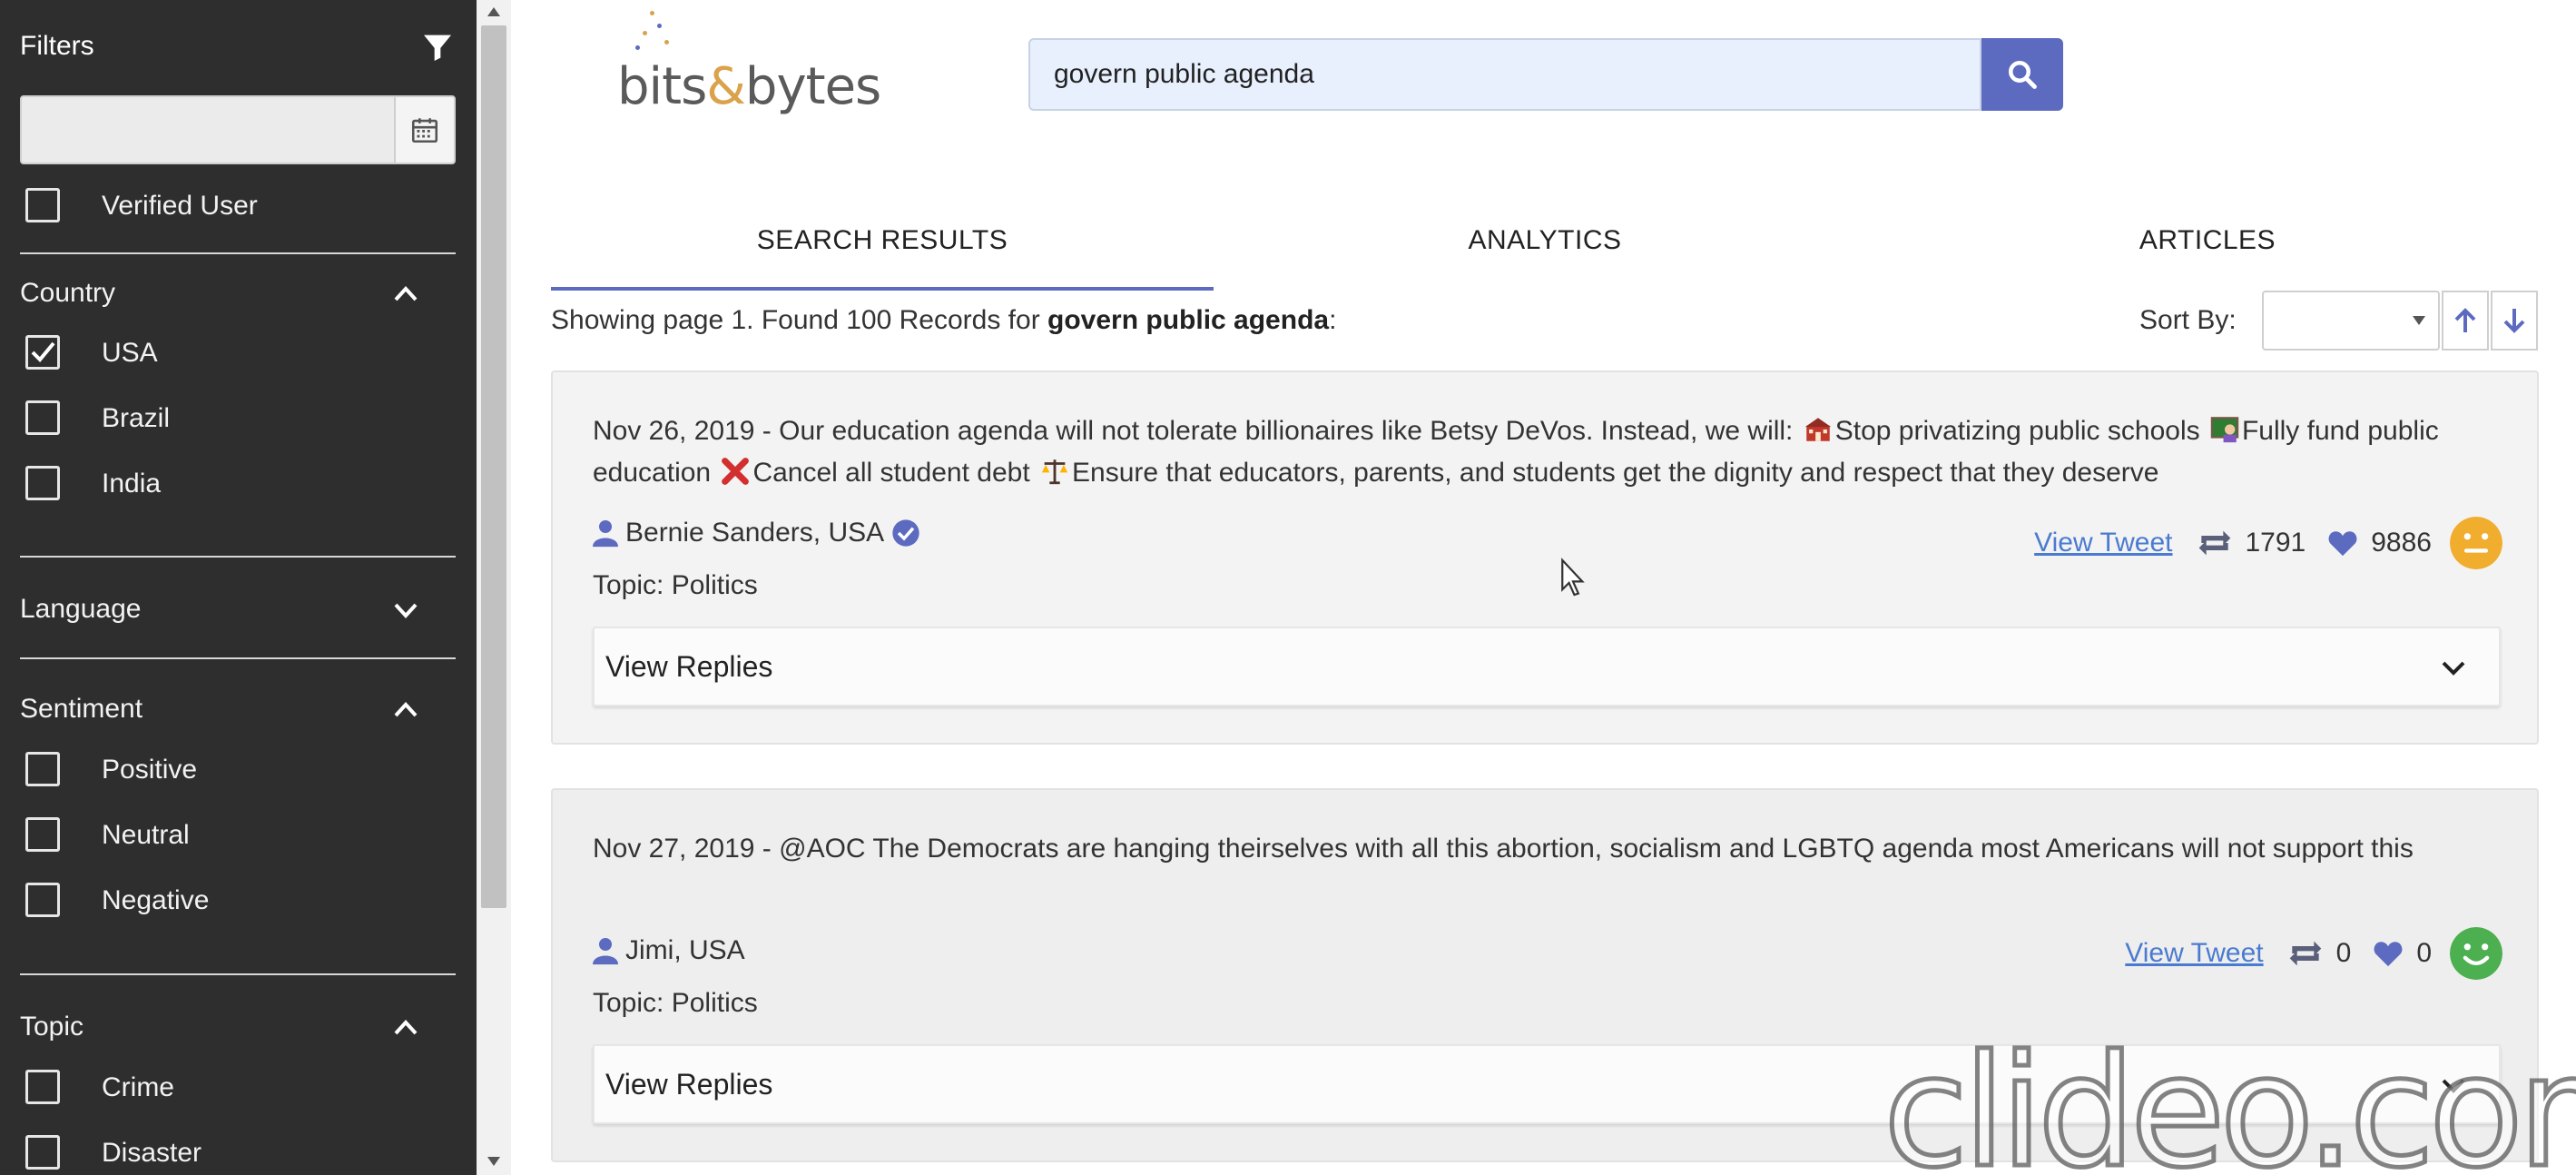 The height and width of the screenshot is (1175, 2576). I want to click on country-option-label: USA, so click(130, 353).